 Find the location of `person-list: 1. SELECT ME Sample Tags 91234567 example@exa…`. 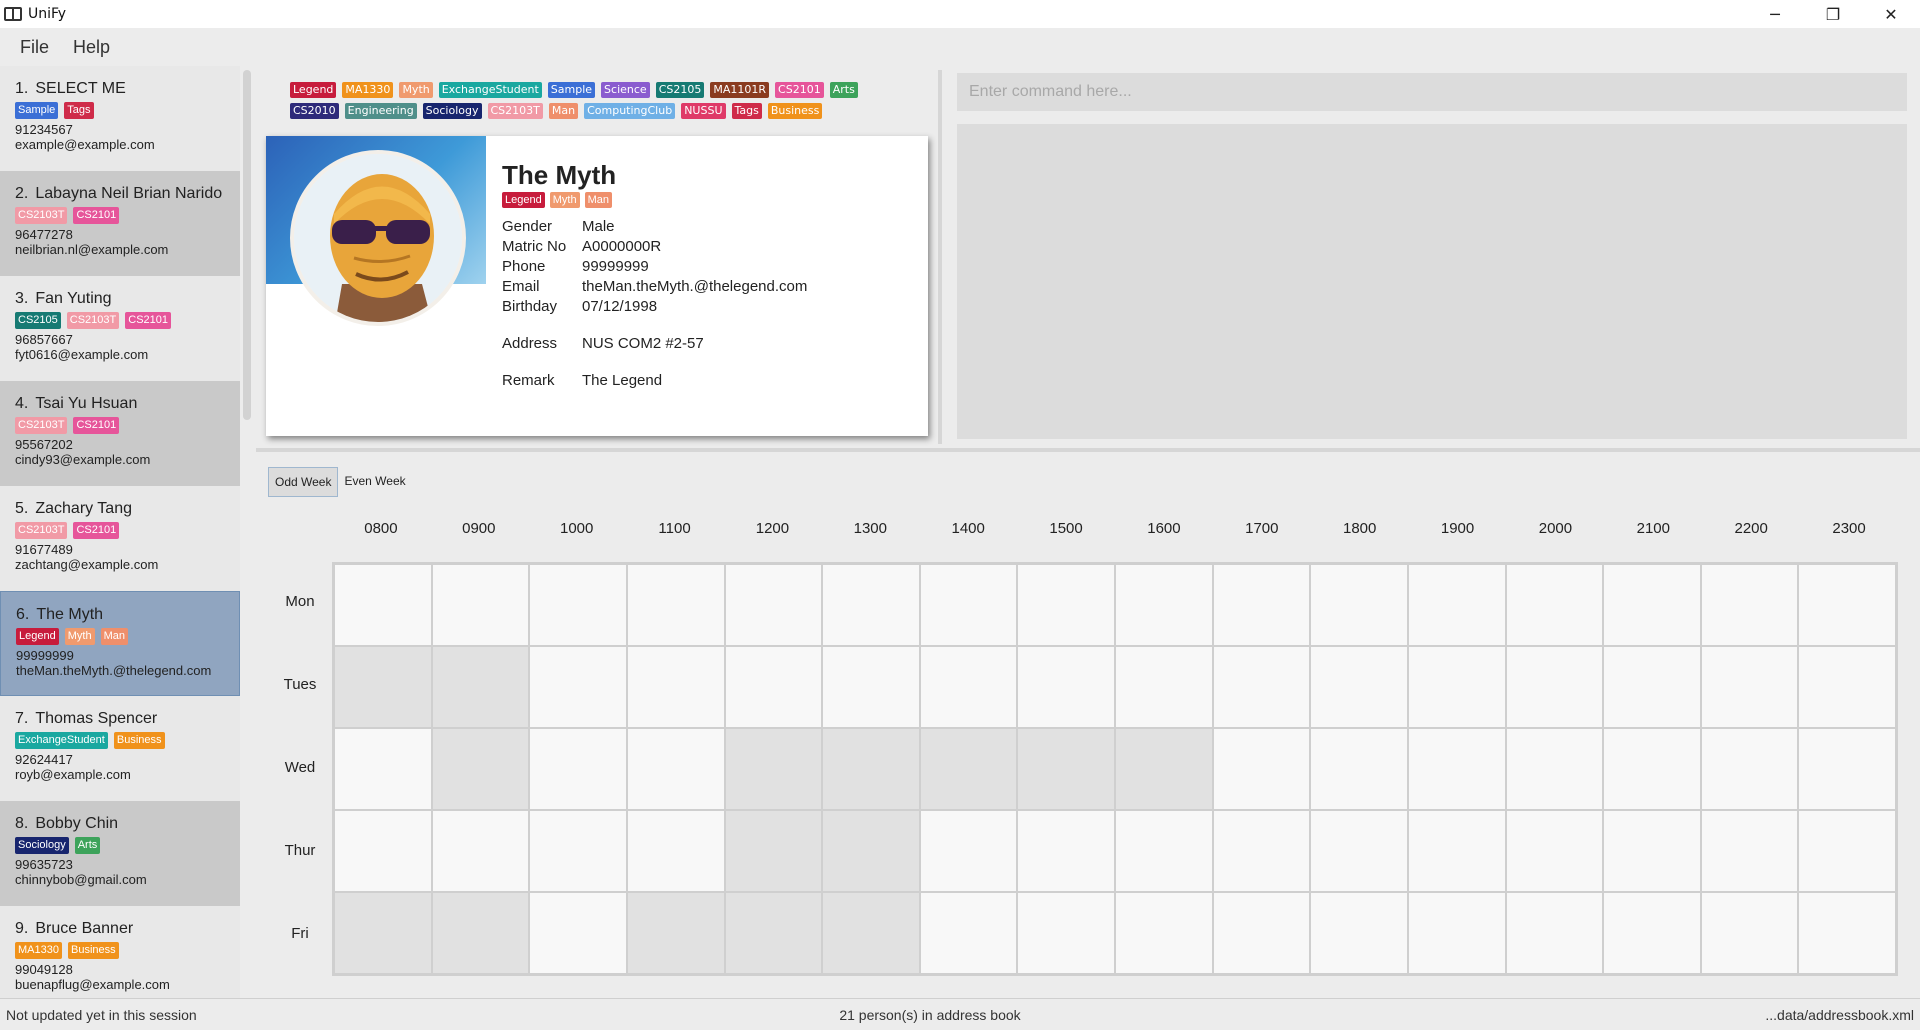

person-list: 1. SELECT ME Sample Tags 91234567 example@exa… is located at coordinates (120, 532).